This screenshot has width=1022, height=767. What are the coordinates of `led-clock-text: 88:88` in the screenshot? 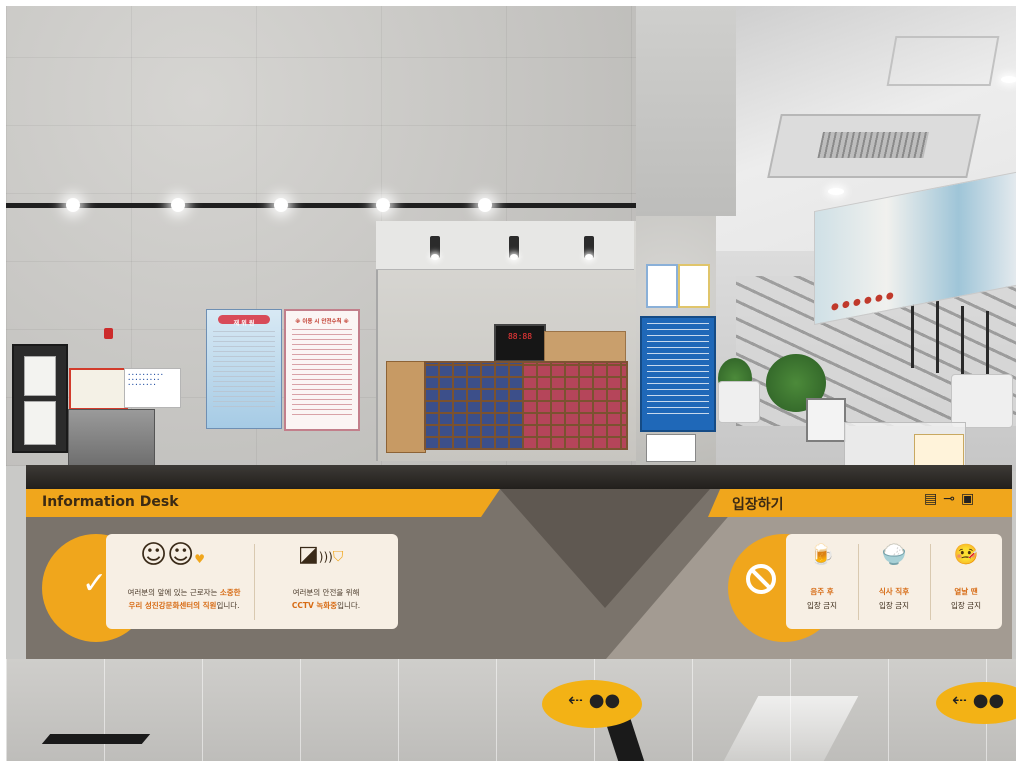 It's located at (520, 336).